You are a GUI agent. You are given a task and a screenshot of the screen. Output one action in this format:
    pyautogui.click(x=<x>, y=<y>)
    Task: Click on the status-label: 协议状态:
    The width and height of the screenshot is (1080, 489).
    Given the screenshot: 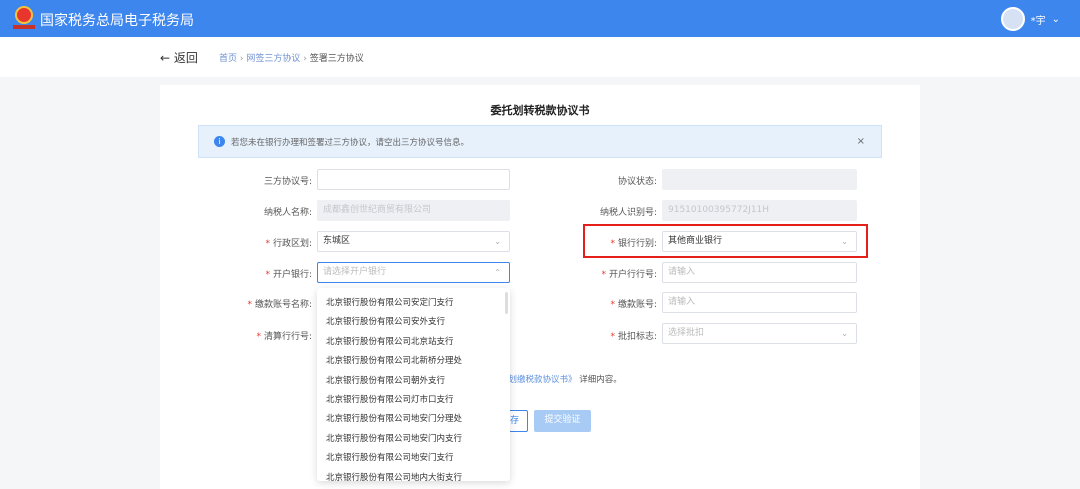 What is the action you would take?
    pyautogui.click(x=637, y=182)
    